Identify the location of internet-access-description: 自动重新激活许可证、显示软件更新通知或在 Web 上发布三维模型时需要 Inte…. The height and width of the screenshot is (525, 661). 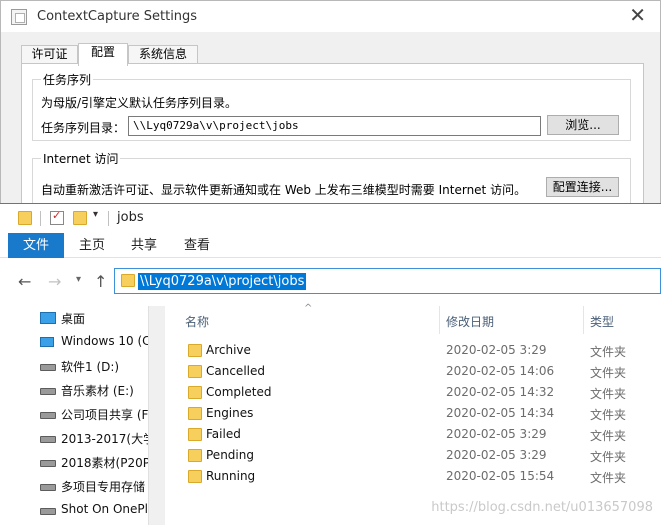
(284, 190).